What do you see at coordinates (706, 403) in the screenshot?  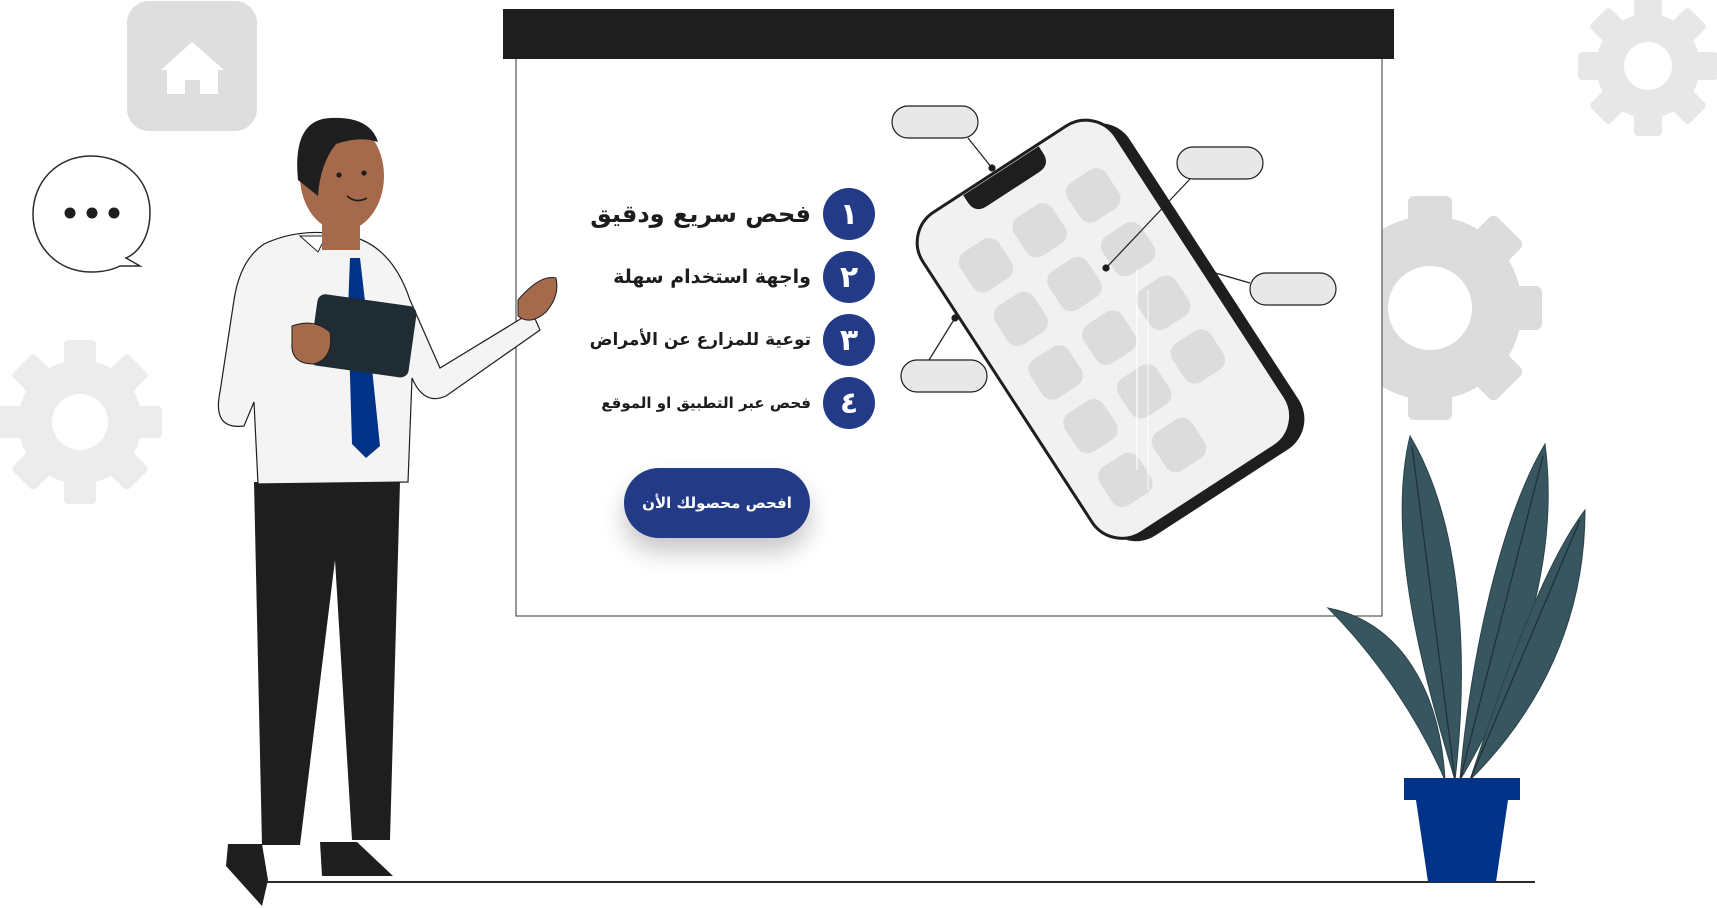 I see `feature-label: فحص عبر التطبيق او الموقع` at bounding box center [706, 403].